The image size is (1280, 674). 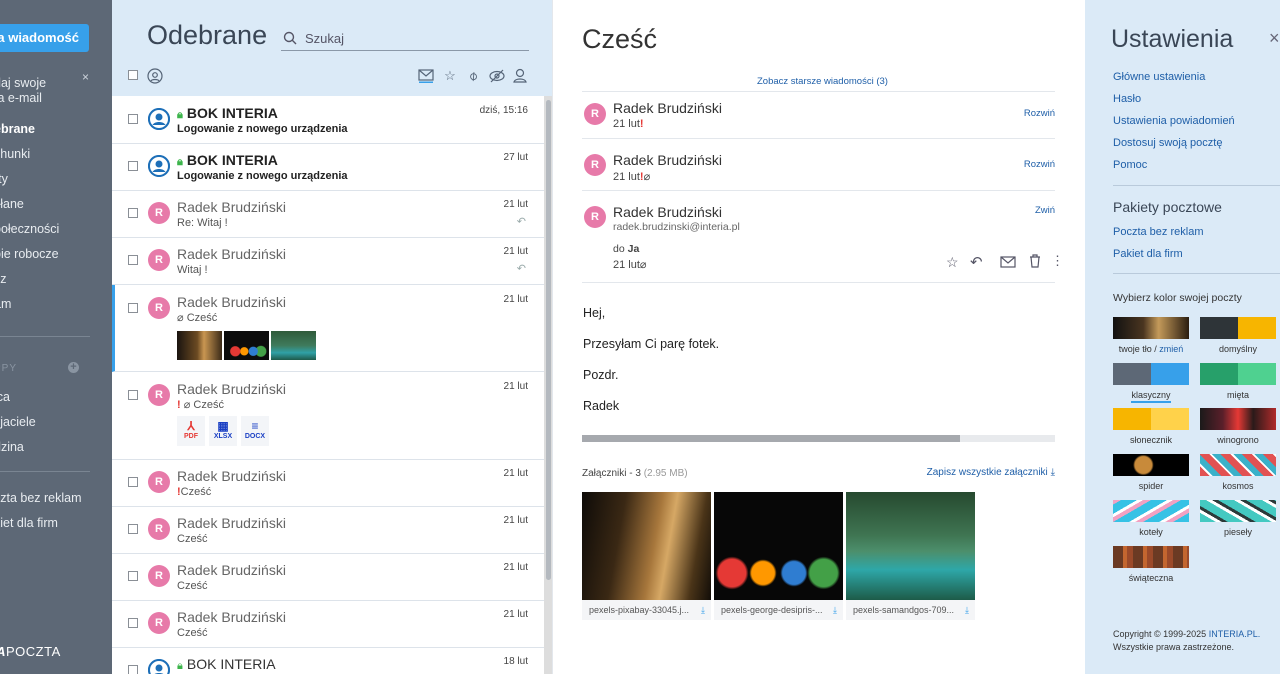 I want to click on river-thumbnail, so click(x=293, y=345).